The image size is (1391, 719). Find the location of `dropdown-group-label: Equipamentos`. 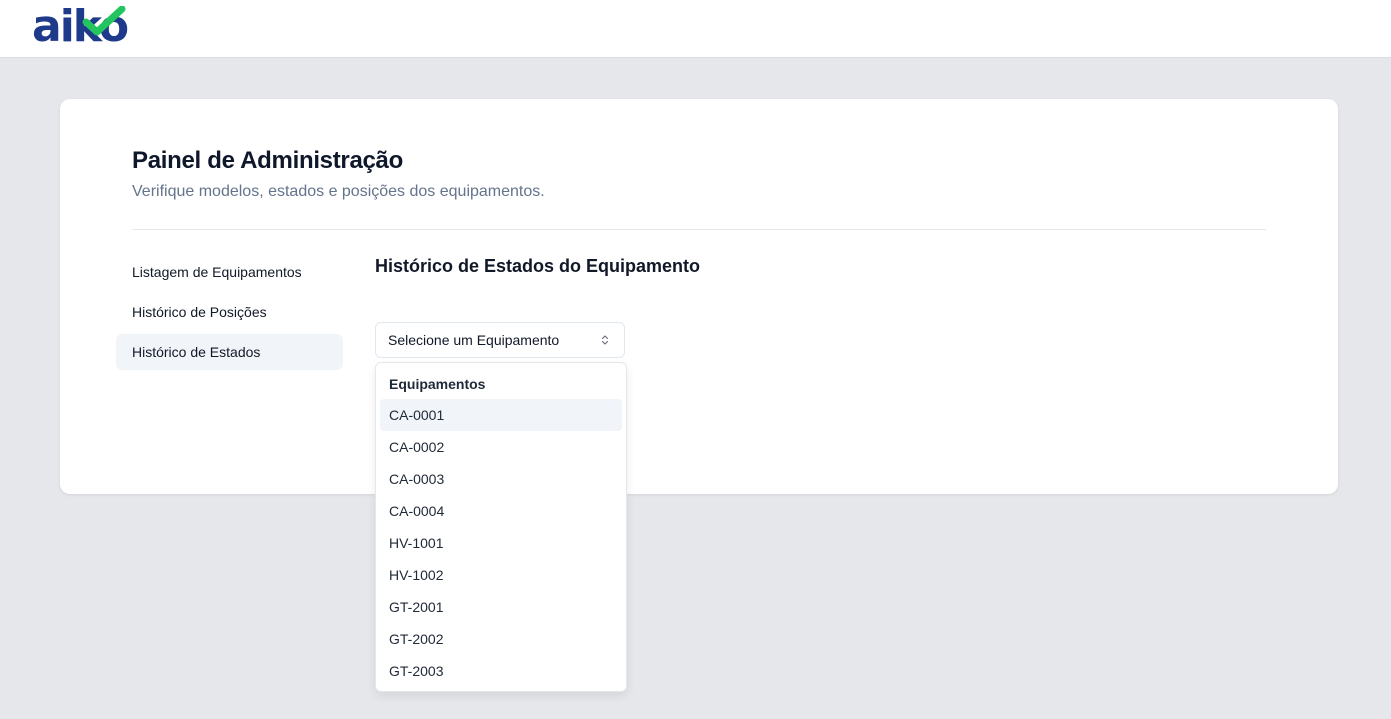

dropdown-group-label: Equipamentos is located at coordinates (437, 384).